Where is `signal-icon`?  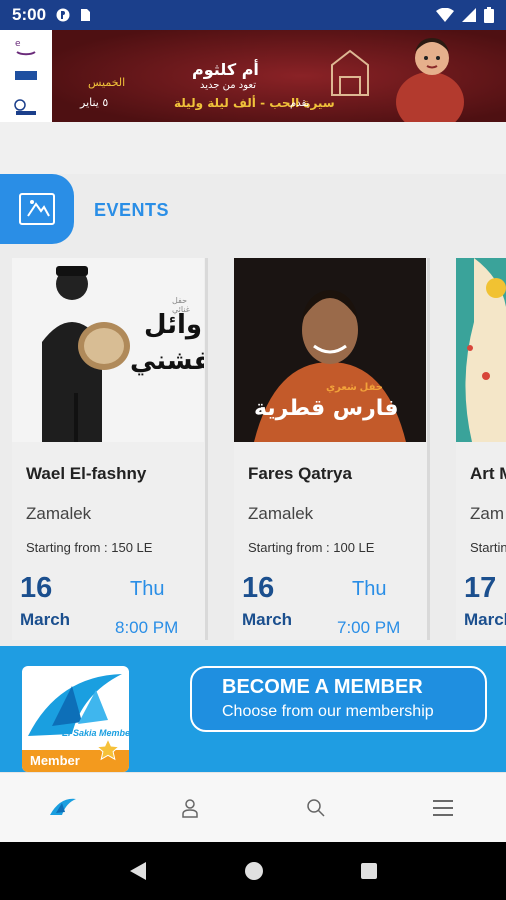
signal-icon is located at coordinates (469, 15).